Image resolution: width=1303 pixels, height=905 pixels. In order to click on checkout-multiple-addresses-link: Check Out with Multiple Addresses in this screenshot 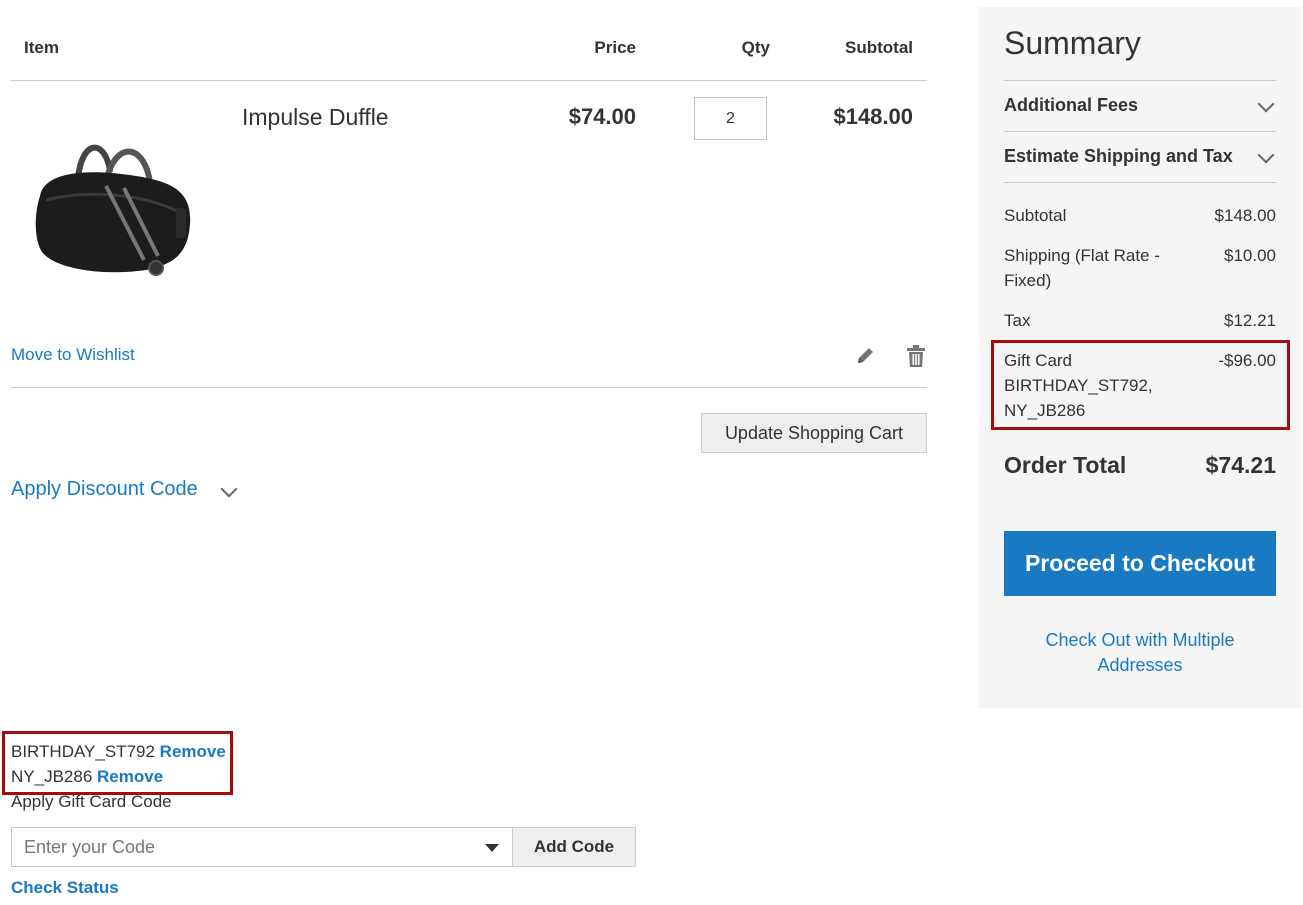, I will do `click(1140, 653)`.